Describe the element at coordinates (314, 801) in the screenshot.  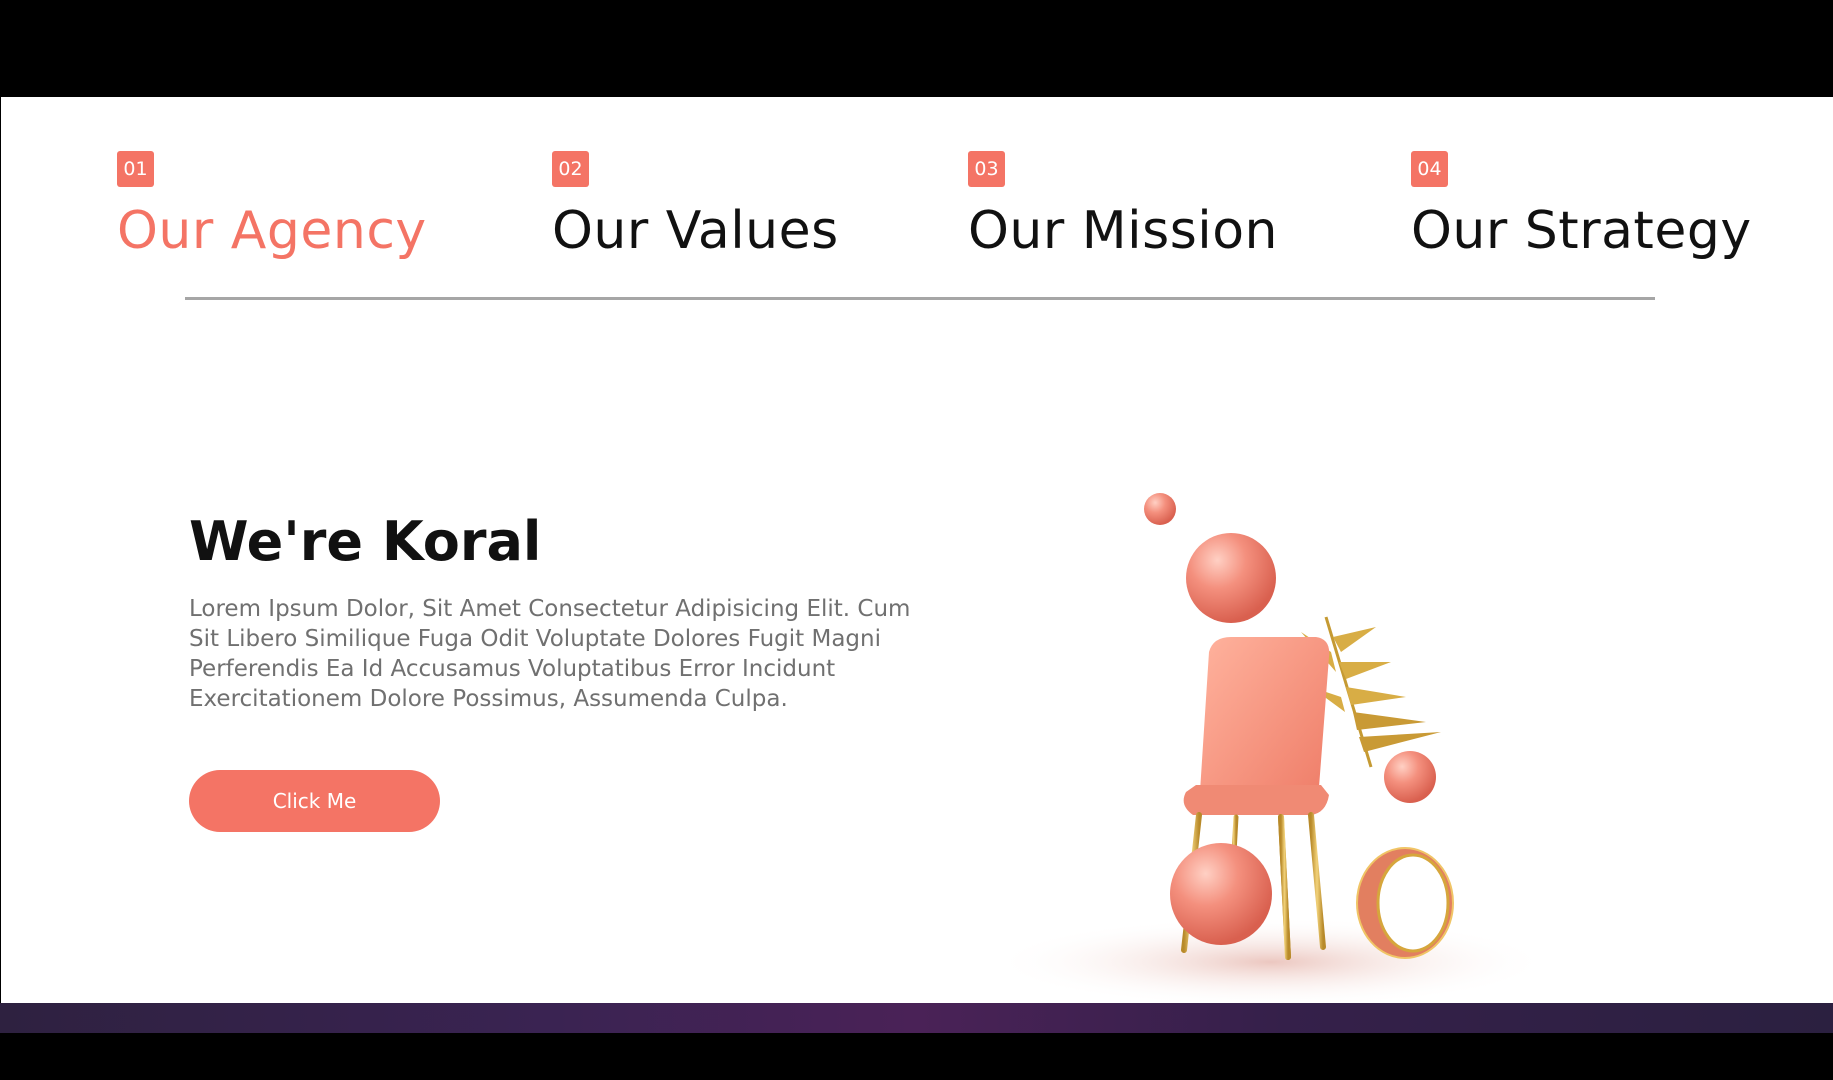
I see `click-me-button: Click Me` at that location.